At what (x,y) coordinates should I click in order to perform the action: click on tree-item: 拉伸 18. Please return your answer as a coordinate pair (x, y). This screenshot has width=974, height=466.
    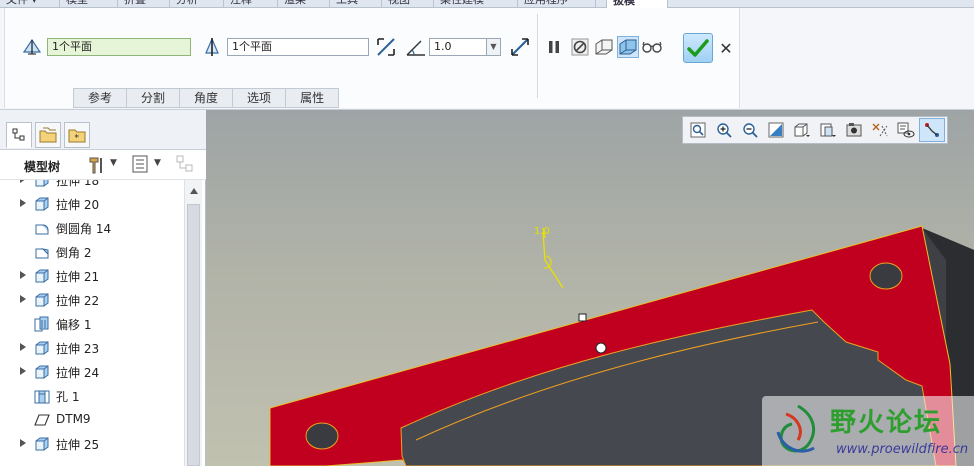
    Looking at the image, I should click on (92, 186).